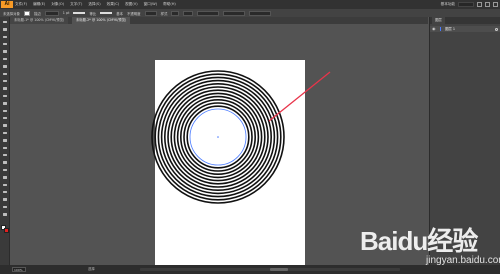 The image size is (500, 274). What do you see at coordinates (448, 4) in the screenshot?
I see `workspace-switcher: 基本功能` at bounding box center [448, 4].